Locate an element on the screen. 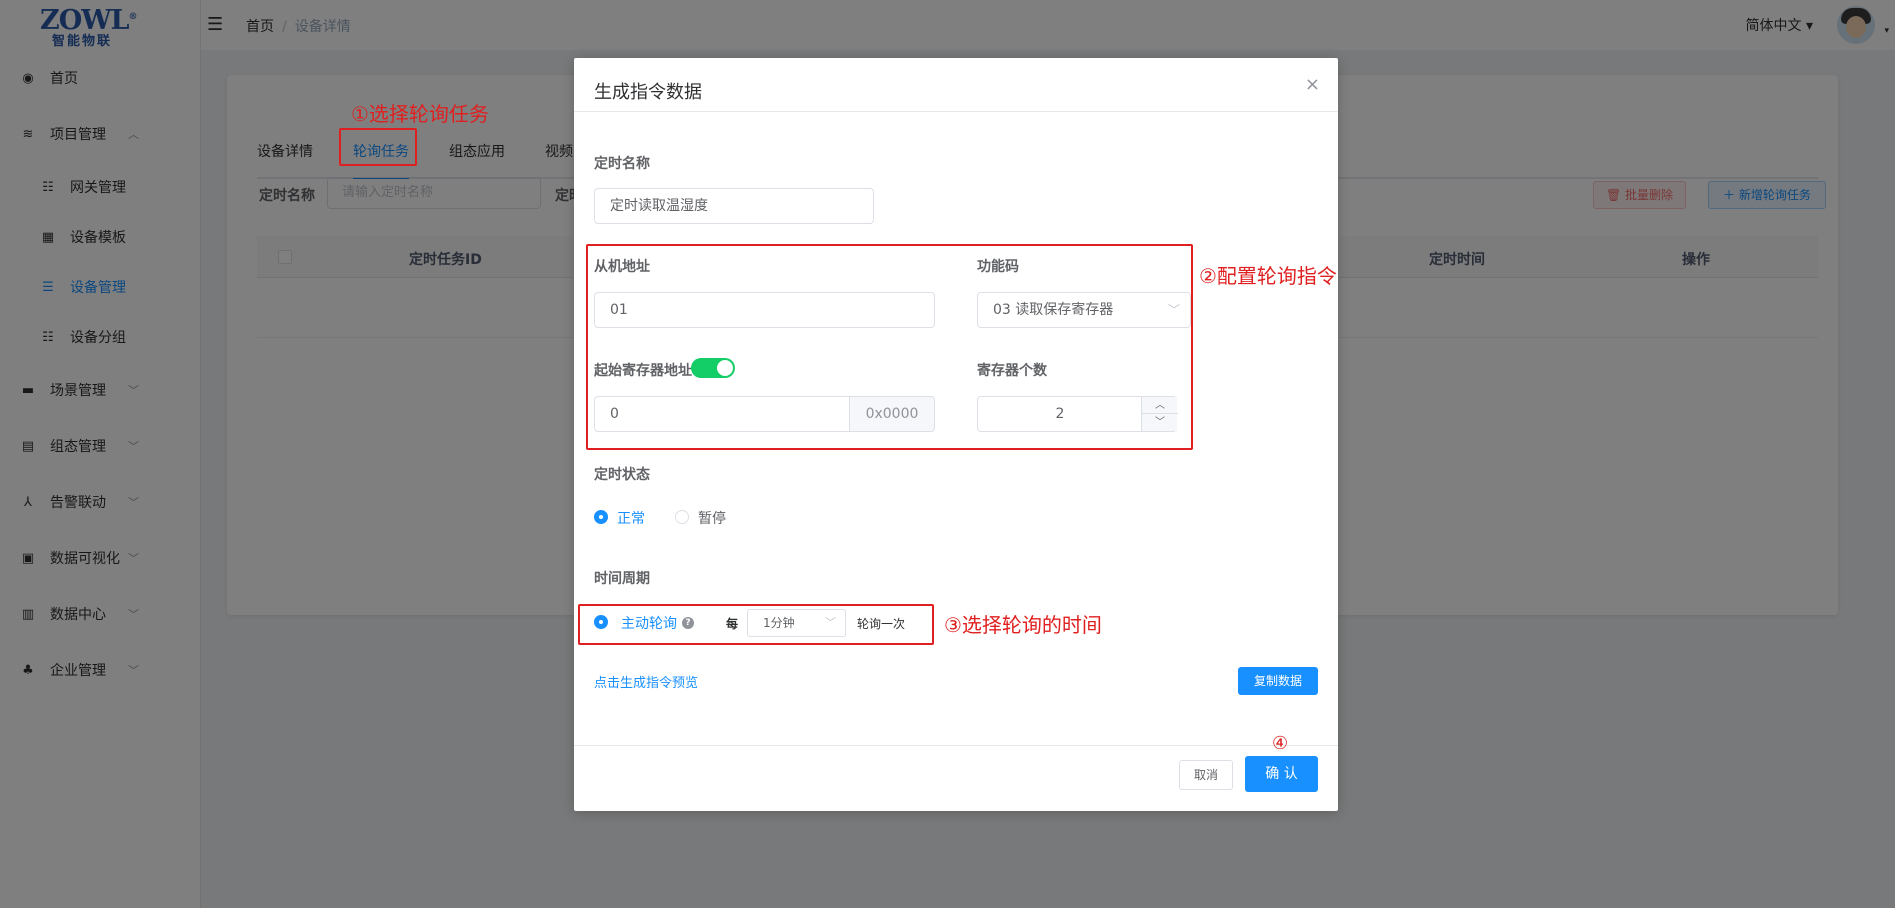  annotation-step3: ③选择轮询的时间 is located at coordinates (1023, 625).